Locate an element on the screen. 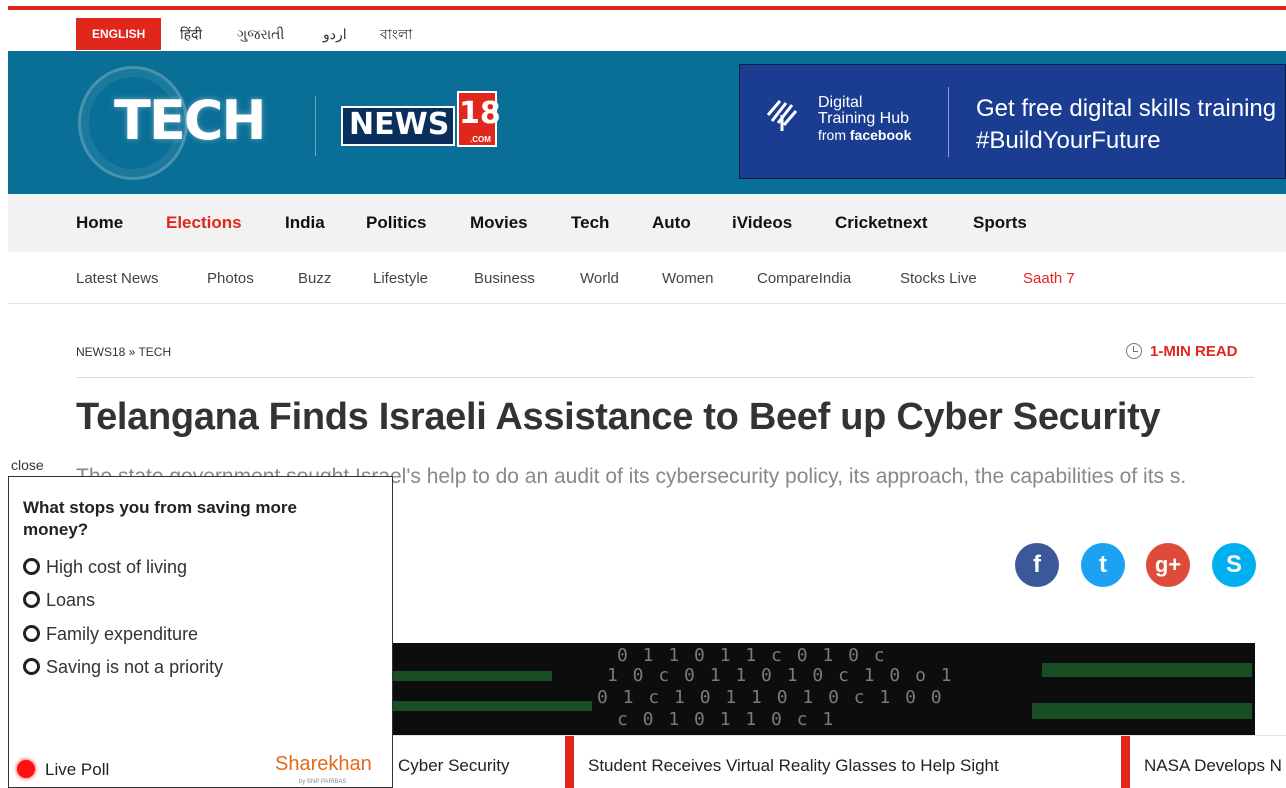  subnav-world: World is located at coordinates (599, 278).